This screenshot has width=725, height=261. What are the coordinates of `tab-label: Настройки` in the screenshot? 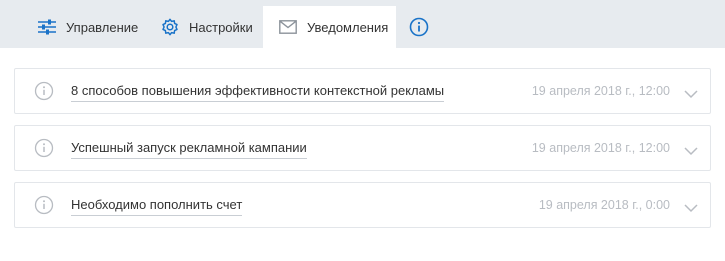 It's located at (221, 27).